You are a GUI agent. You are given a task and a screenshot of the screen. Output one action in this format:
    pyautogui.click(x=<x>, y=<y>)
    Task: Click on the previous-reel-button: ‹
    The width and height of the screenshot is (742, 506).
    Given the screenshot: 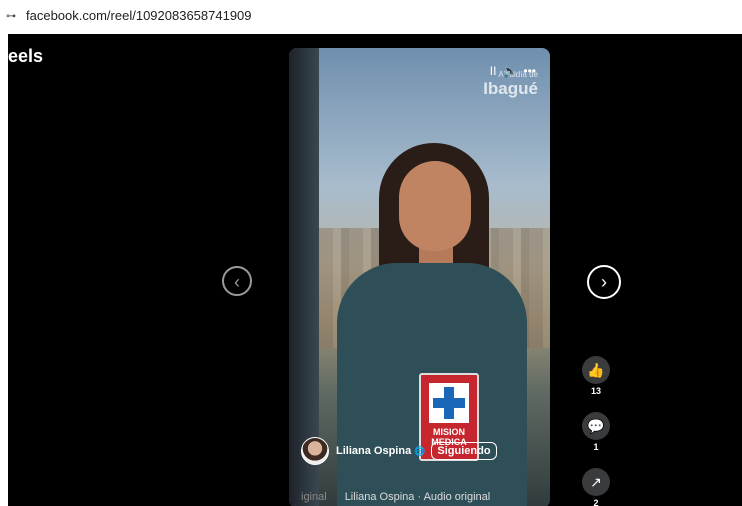 What is the action you would take?
    pyautogui.click(x=237, y=281)
    